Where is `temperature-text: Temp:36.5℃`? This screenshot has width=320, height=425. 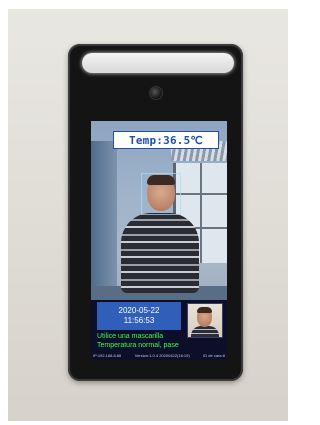
temperature-text: Temp:36.5℃ is located at coordinates (166, 140).